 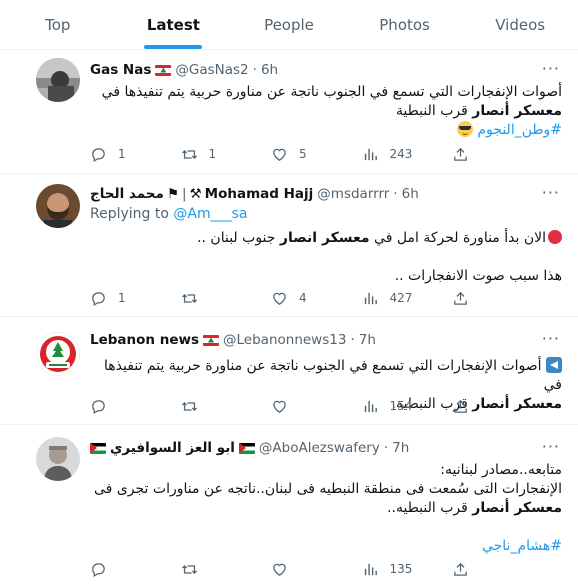 I want to click on tweet-actions: 1 4 427, so click(x=285, y=298).